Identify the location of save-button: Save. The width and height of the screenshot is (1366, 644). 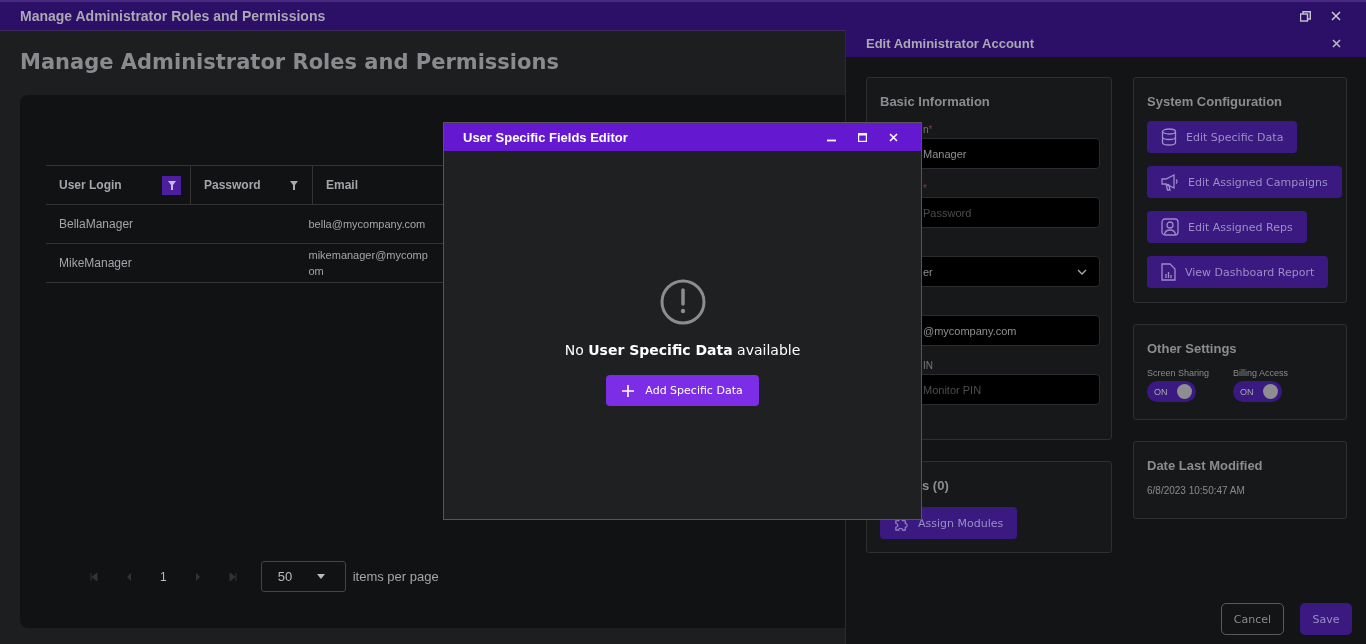
(1326, 619).